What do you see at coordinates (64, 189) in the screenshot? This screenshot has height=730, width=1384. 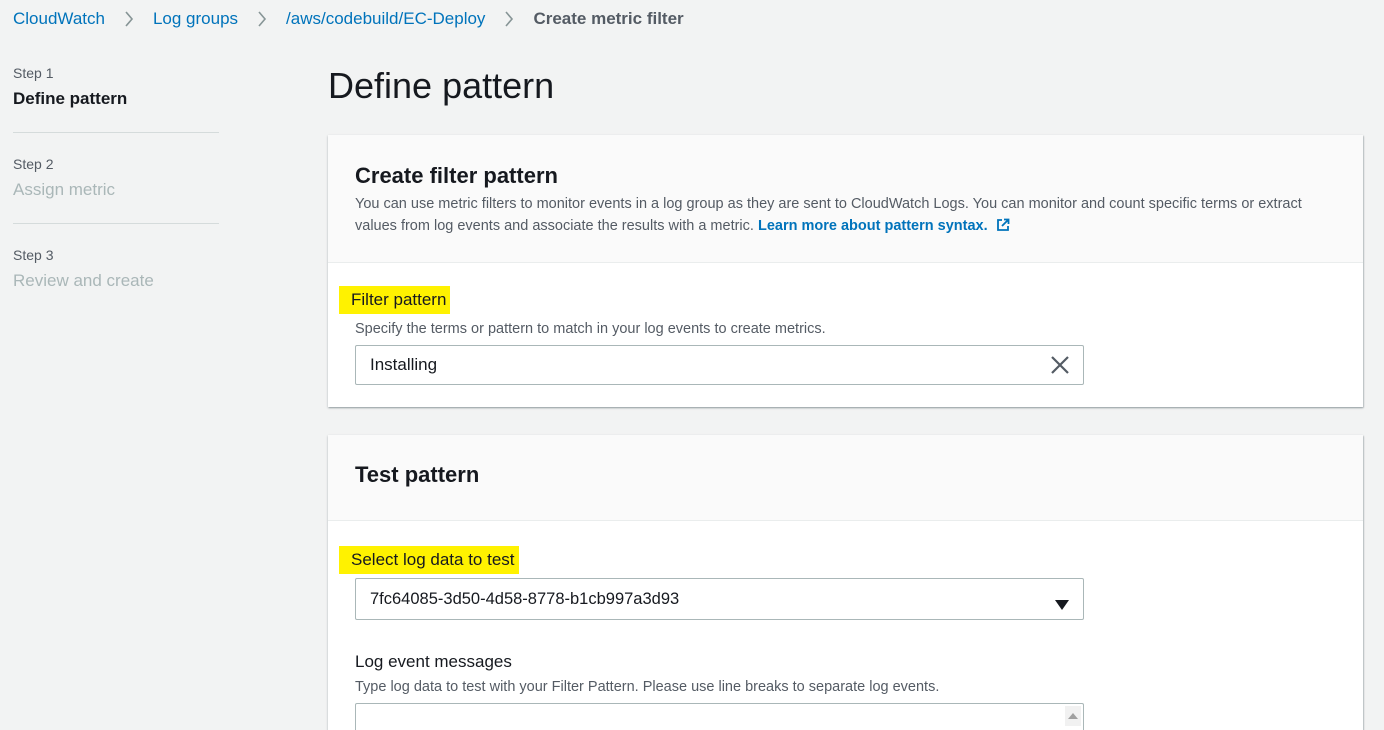 I see `step-title: Assign metric` at bounding box center [64, 189].